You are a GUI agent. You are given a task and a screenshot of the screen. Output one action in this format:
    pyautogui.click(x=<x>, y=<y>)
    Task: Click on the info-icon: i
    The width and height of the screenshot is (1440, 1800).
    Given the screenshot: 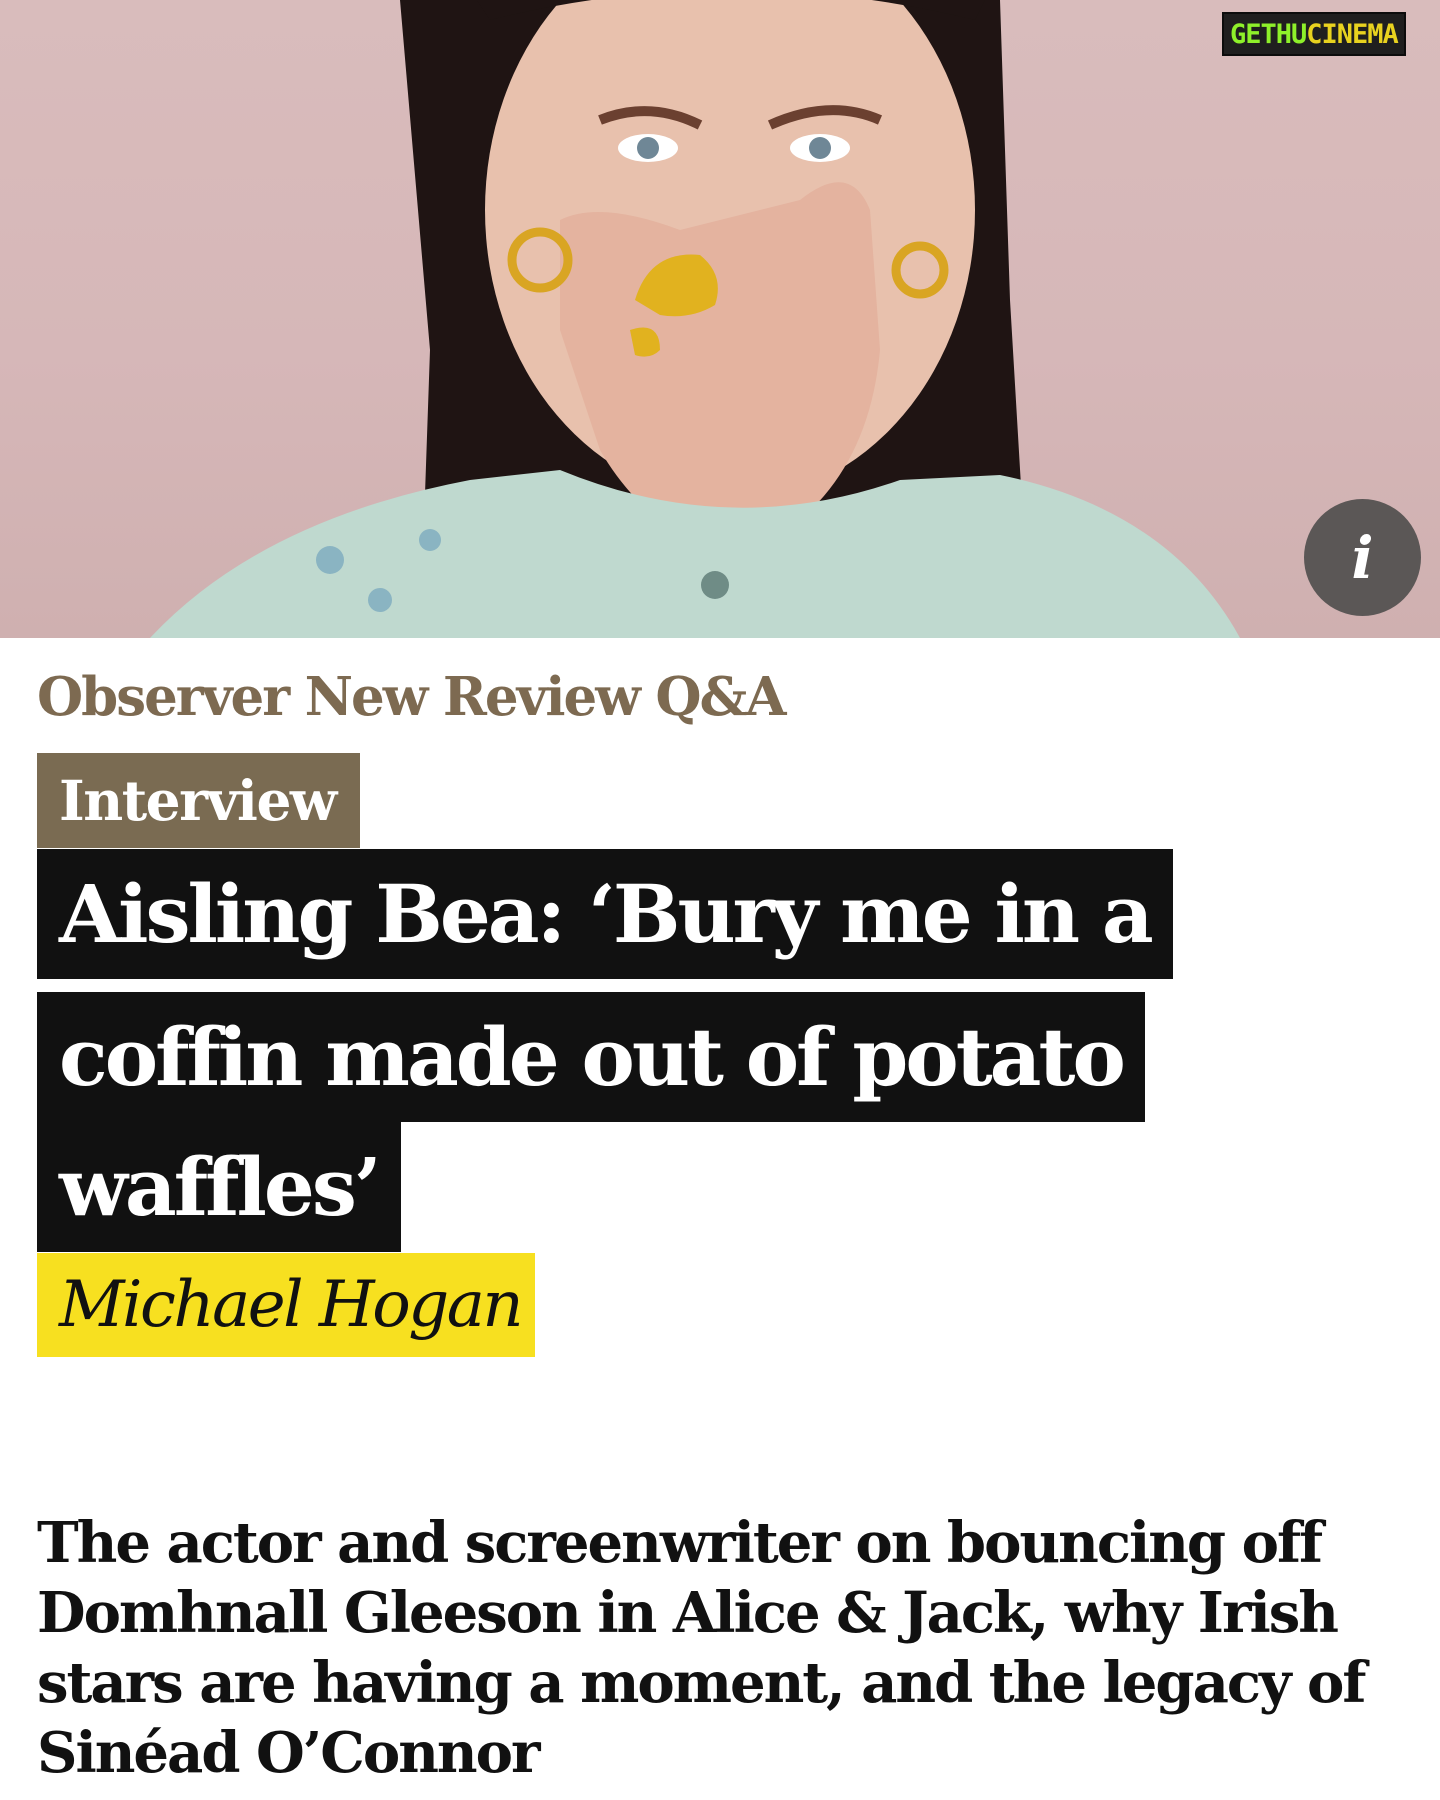 What is the action you would take?
    pyautogui.click(x=1362, y=557)
    